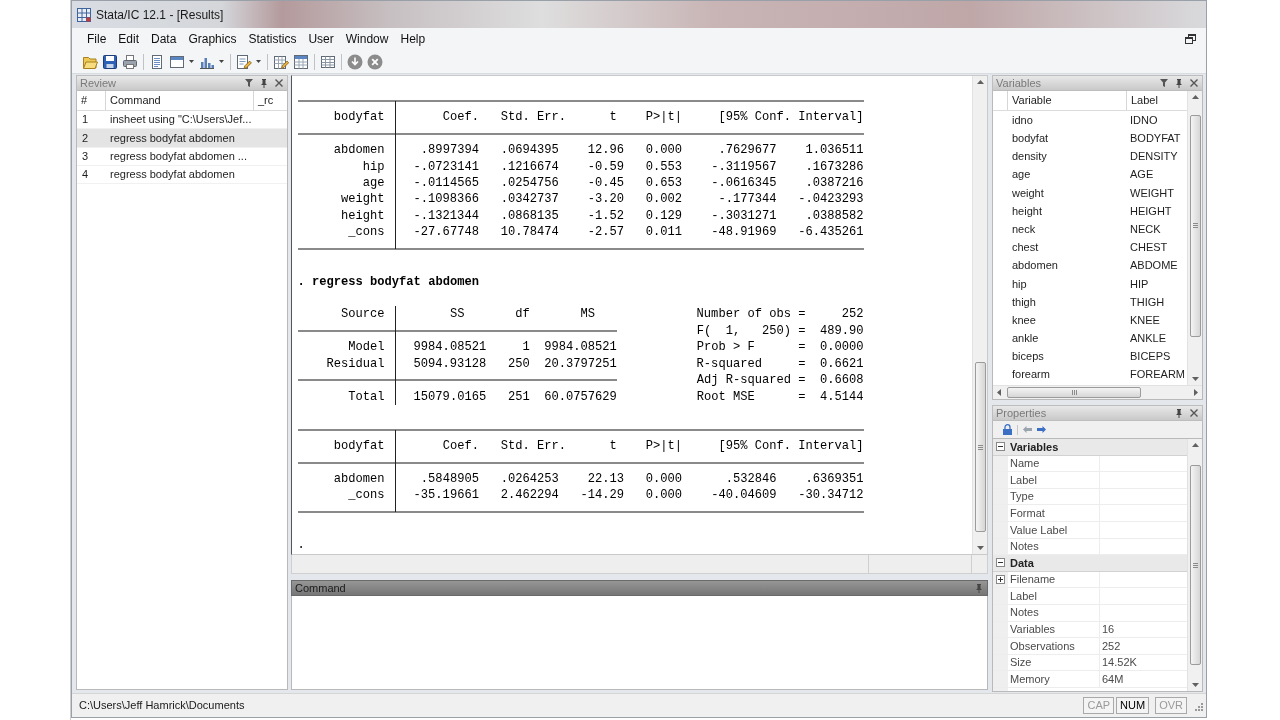 Image resolution: width=1280 pixels, height=720 pixels. Describe the element at coordinates (1142, 174) in the screenshot. I see `variable-label: AGE` at that location.